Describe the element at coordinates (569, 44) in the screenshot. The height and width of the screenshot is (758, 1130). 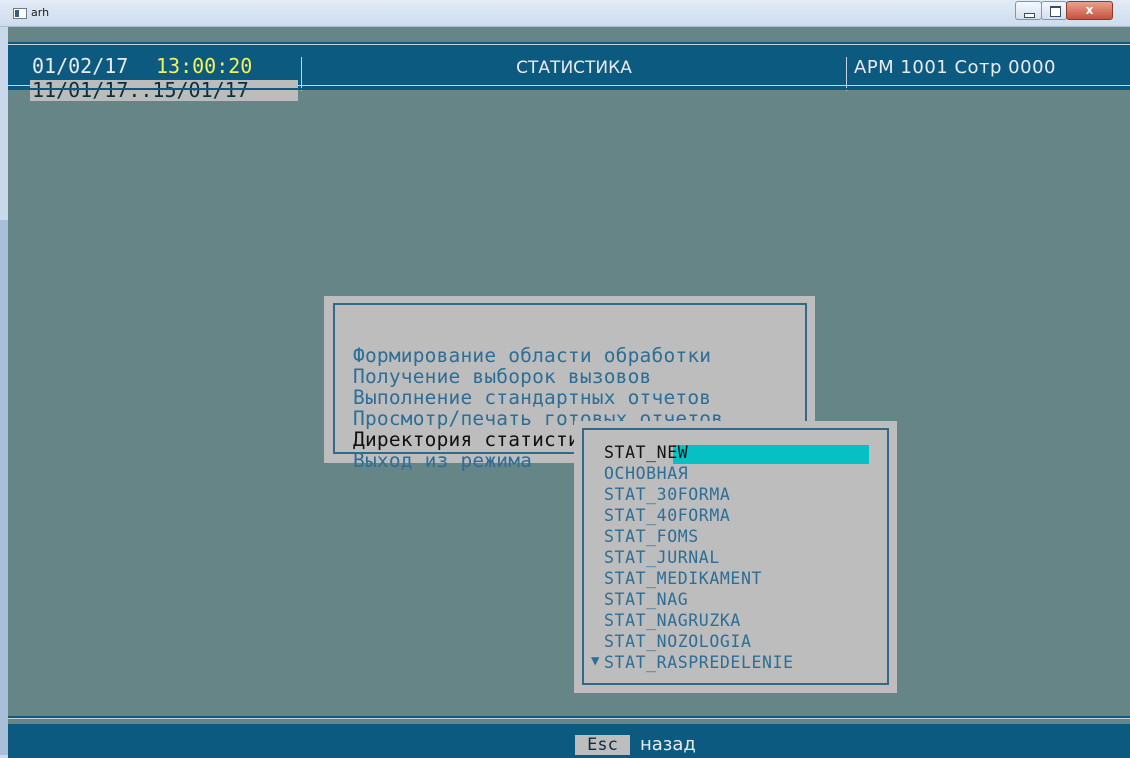
I see `header-top-rule` at that location.